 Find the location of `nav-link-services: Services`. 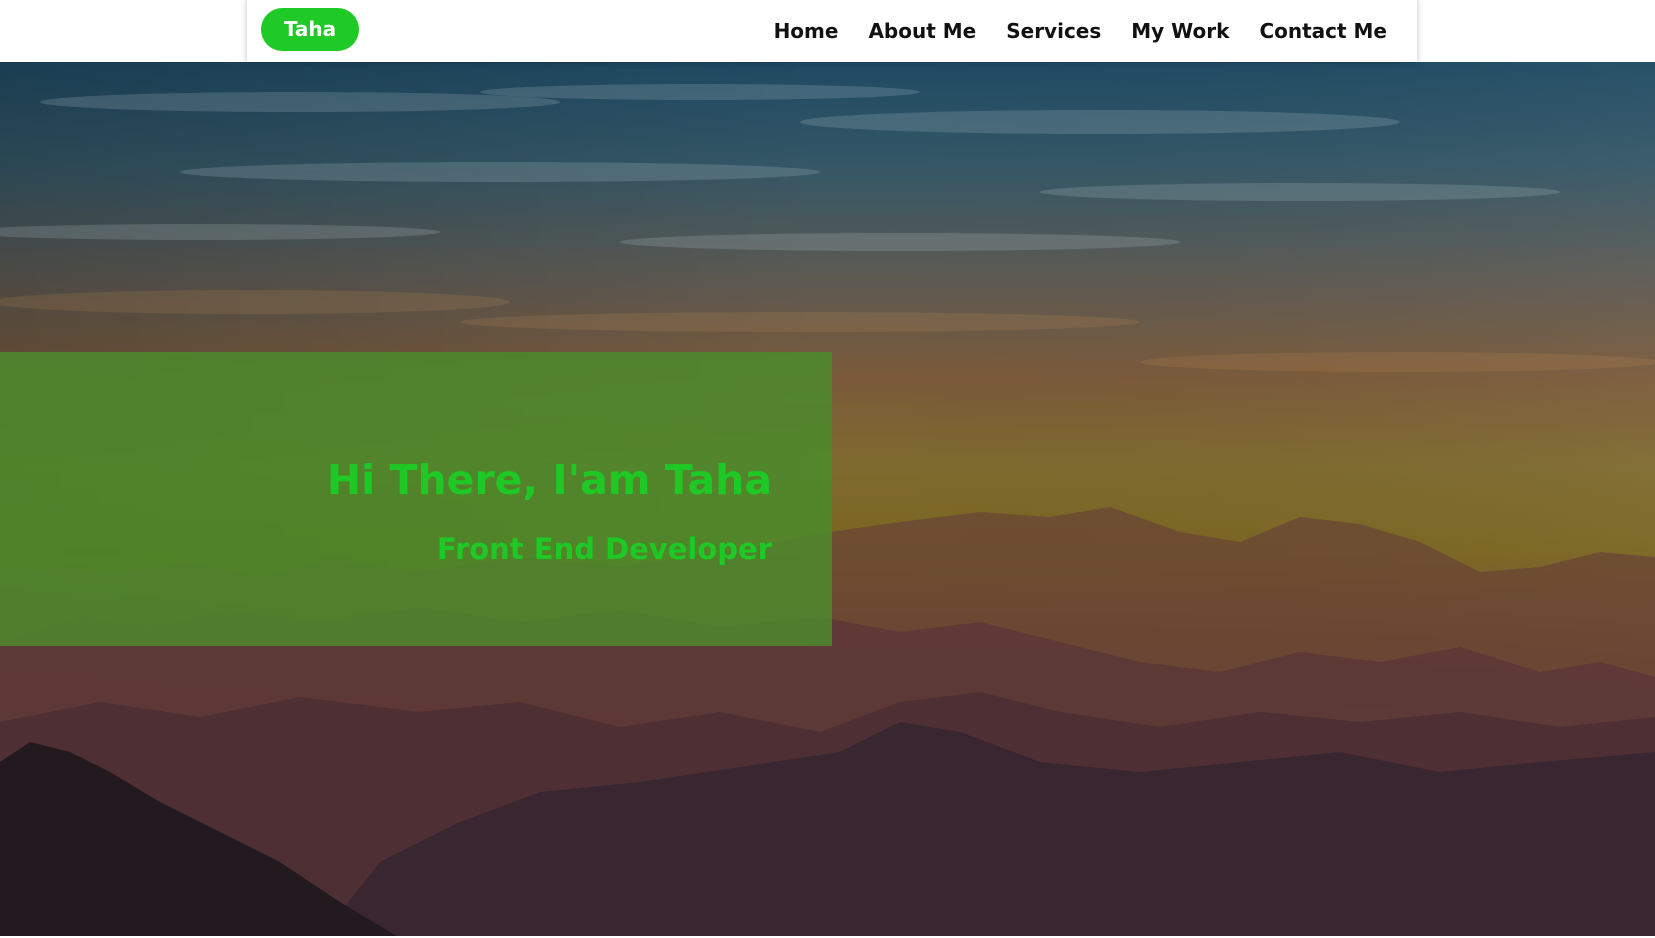

nav-link-services: Services is located at coordinates (1053, 31).